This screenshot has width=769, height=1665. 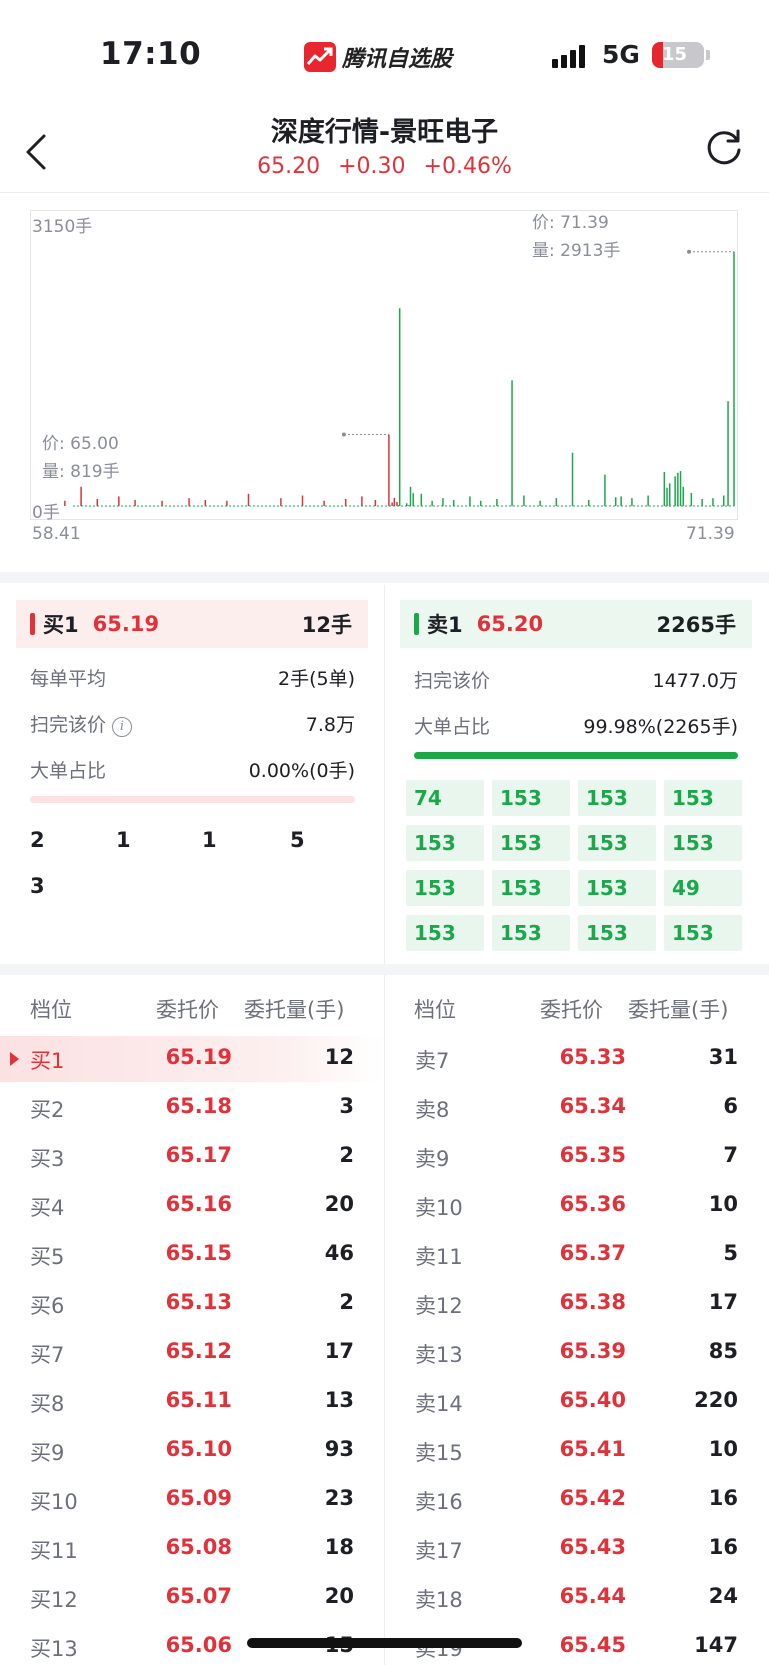 What do you see at coordinates (730, 1106) in the screenshot?
I see `sell-volume: 6` at bounding box center [730, 1106].